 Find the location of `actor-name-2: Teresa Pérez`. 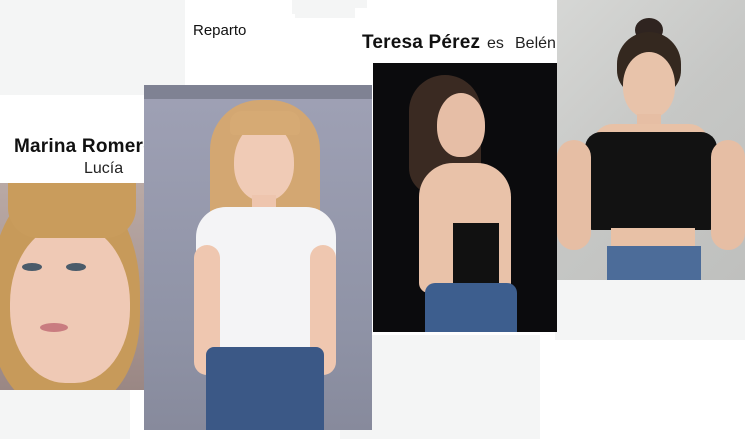

actor-name-2: Teresa Pérez is located at coordinates (421, 42).